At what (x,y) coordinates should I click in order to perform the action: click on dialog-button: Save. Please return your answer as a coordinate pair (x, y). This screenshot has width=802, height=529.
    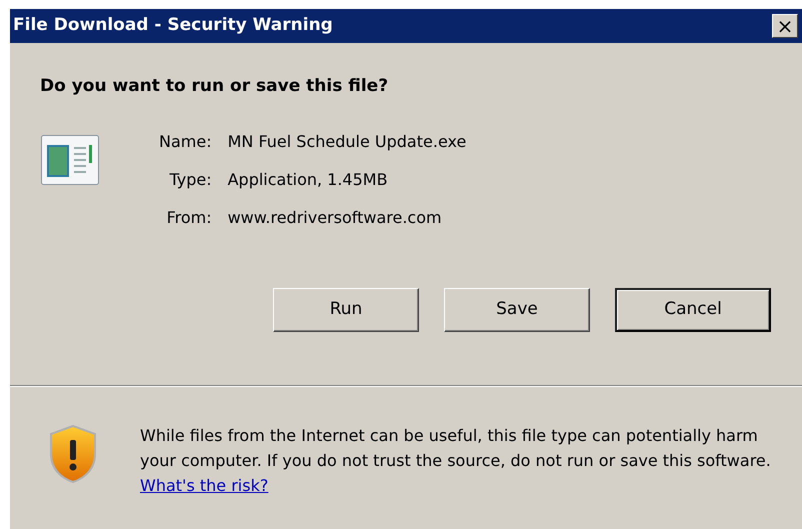
    Looking at the image, I should click on (517, 310).